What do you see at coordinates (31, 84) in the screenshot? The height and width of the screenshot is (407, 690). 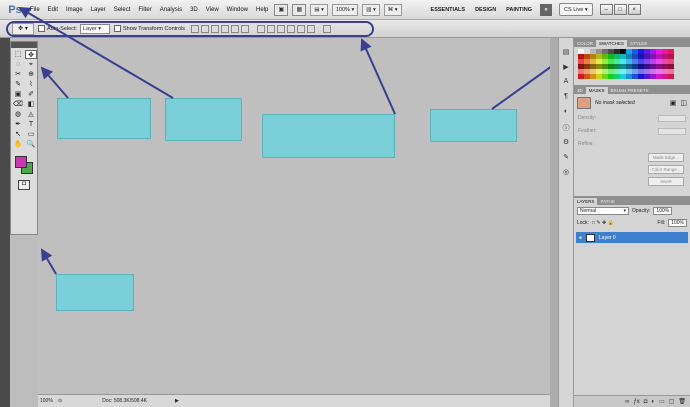 I see `healing-tool-icon: ⌇` at bounding box center [31, 84].